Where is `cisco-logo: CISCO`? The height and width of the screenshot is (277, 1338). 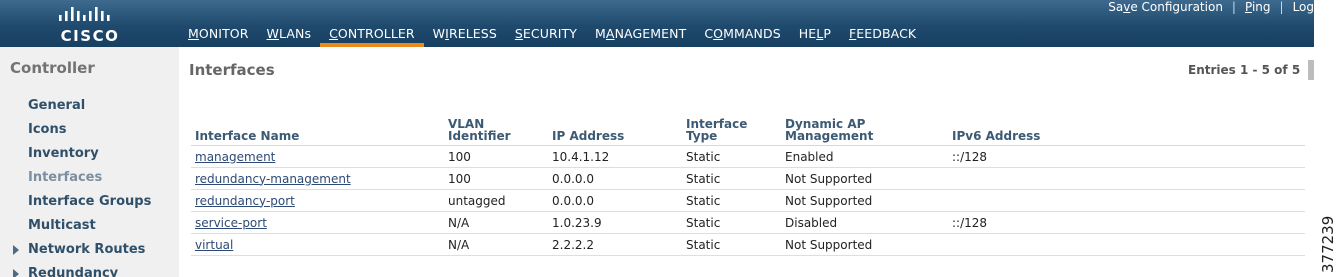 cisco-logo: CISCO is located at coordinates (90, 24).